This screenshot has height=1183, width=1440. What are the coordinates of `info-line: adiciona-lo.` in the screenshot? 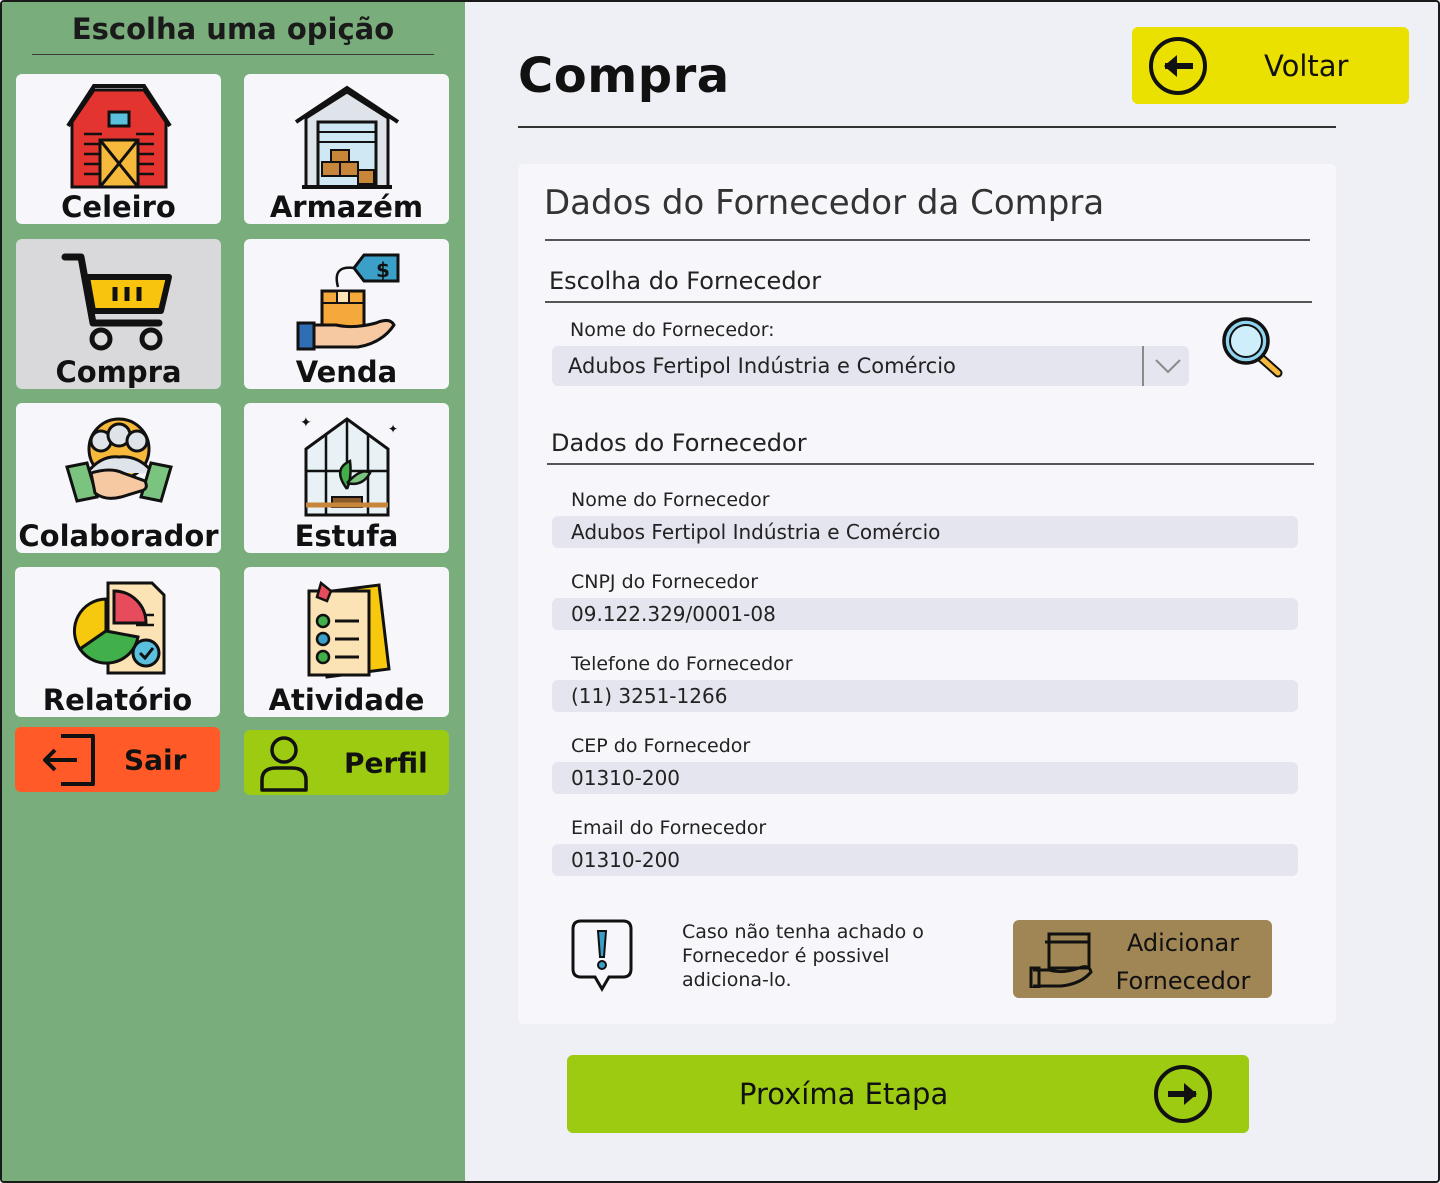 It's located at (737, 980).